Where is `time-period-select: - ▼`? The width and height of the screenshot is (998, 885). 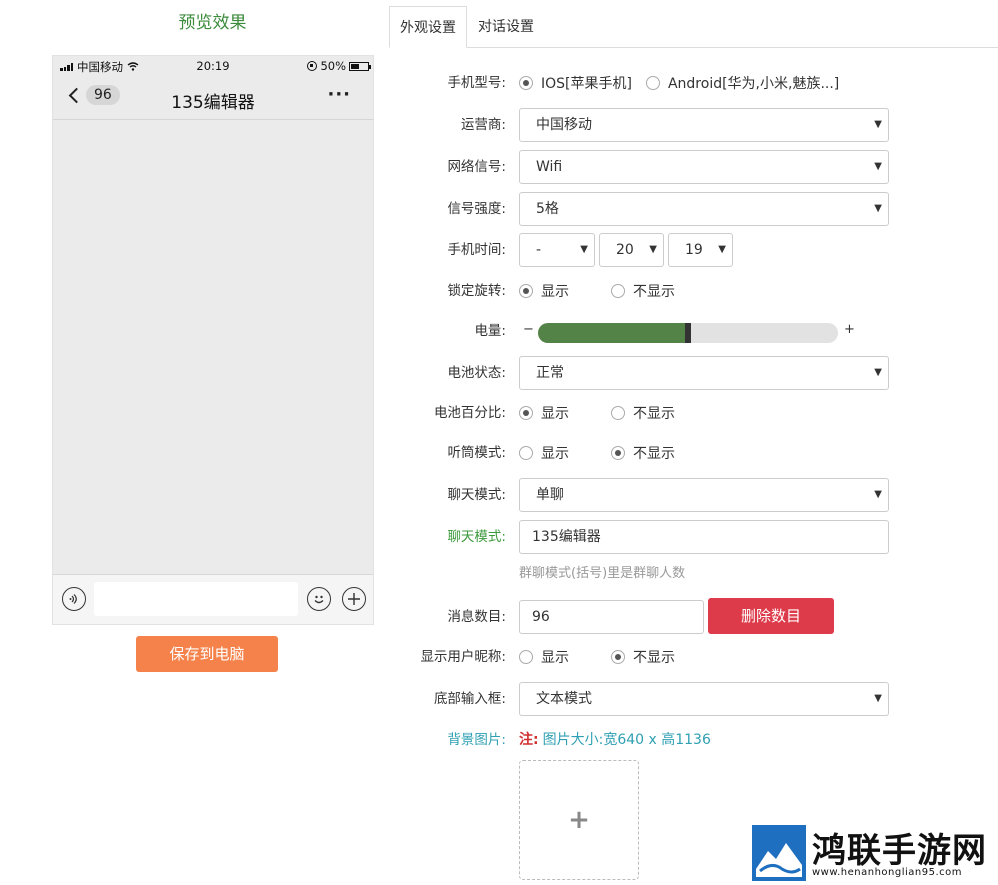 time-period-select: - ▼ is located at coordinates (557, 250).